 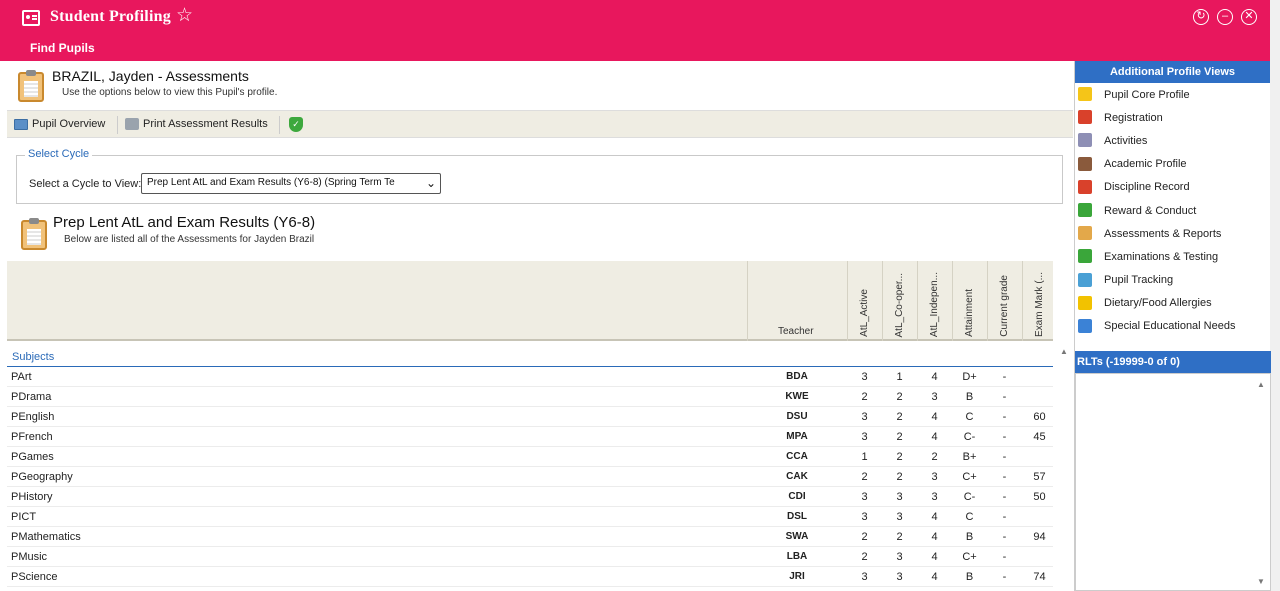 What do you see at coordinates (530, 377) in the screenshot?
I see `table-row: PArt BDA 3 1 4 D+ -` at bounding box center [530, 377].